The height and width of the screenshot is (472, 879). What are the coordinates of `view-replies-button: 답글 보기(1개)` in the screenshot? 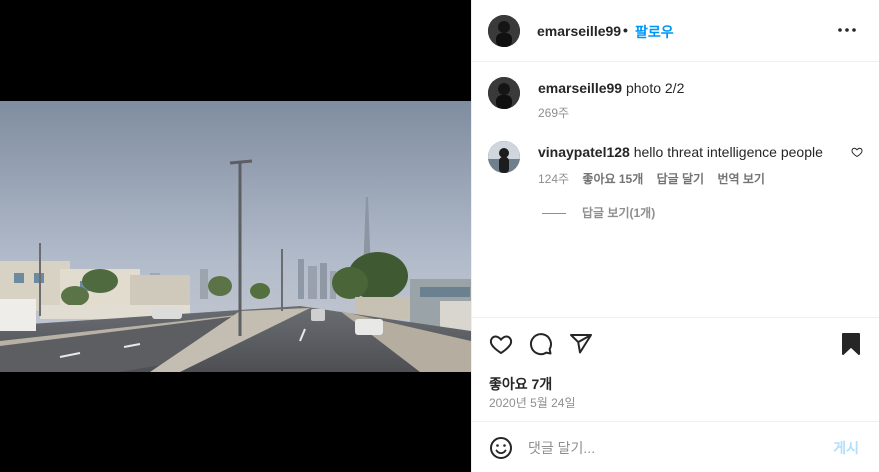 It's located at (598, 212).